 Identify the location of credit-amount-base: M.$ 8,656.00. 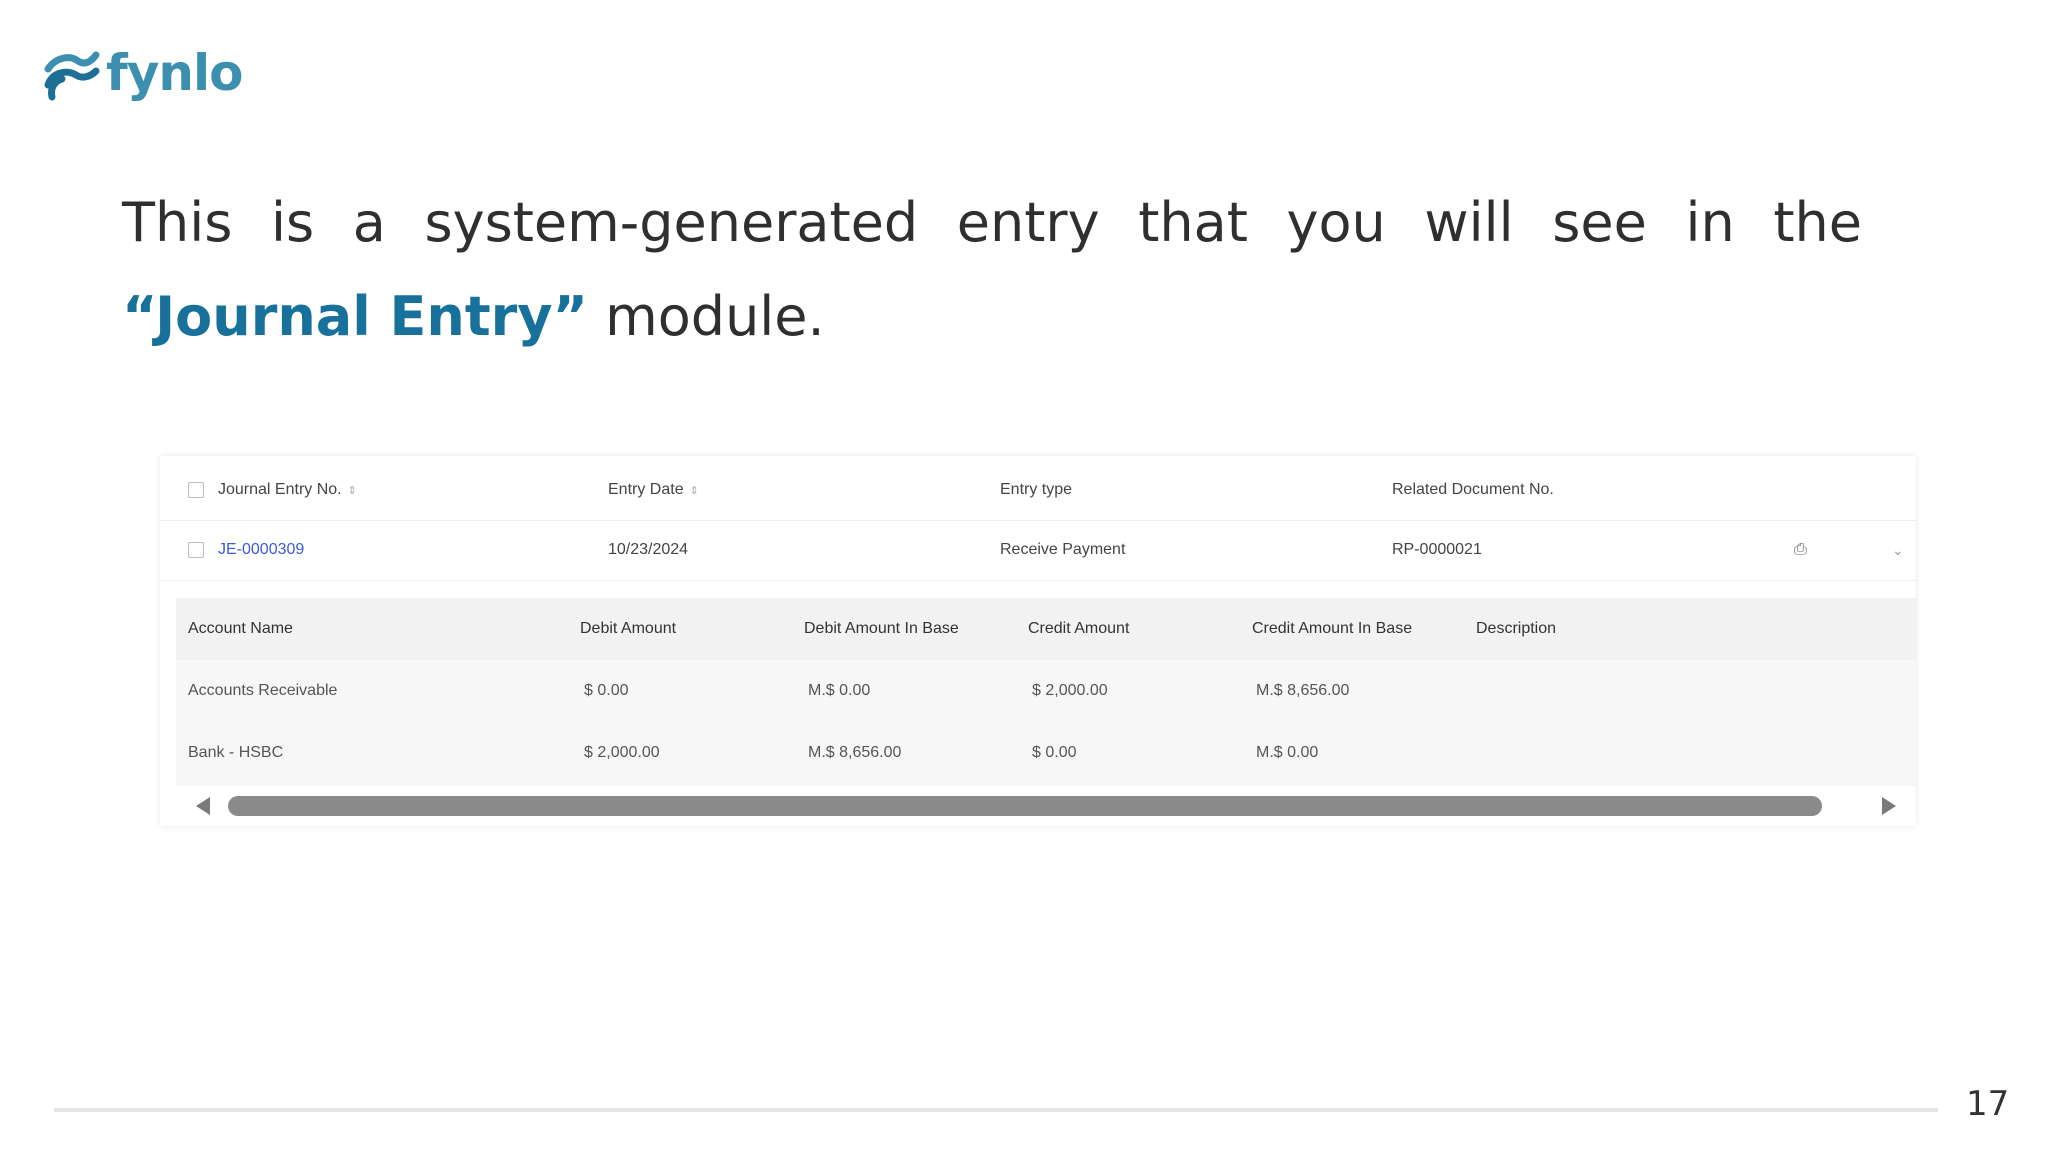
(1303, 690).